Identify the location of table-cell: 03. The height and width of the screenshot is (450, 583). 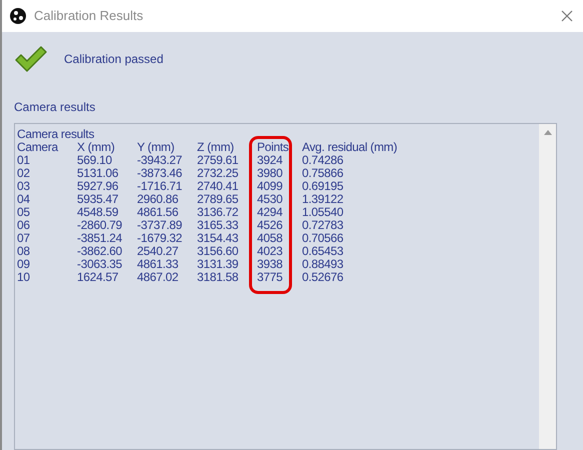
(23, 186).